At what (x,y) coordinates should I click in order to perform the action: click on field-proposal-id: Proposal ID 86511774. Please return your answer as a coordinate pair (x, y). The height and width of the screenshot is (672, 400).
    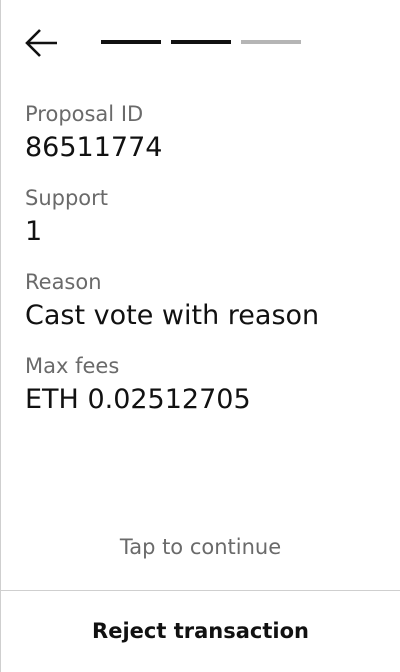
    Looking at the image, I should click on (205, 142).